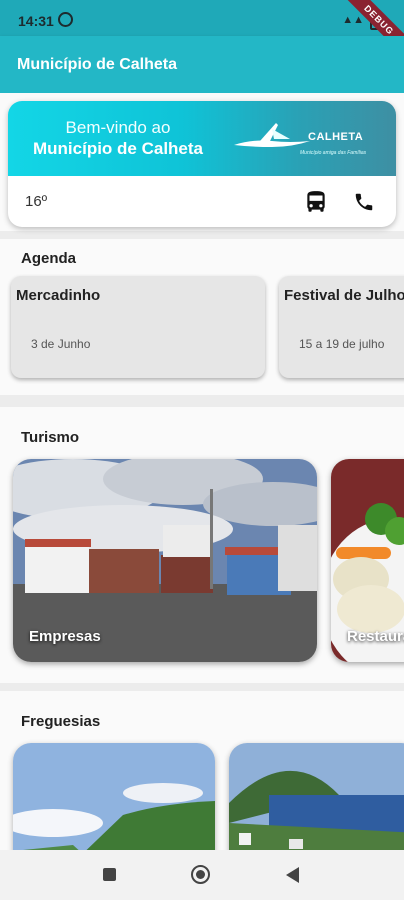  I want to click on turismo-title: Turismo, so click(50, 437).